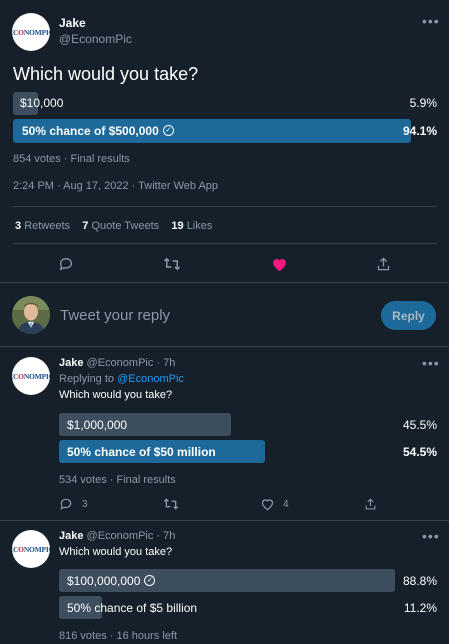 This screenshot has height=644, width=449. I want to click on replying-to: Replying to @EconomPic, so click(121, 379).